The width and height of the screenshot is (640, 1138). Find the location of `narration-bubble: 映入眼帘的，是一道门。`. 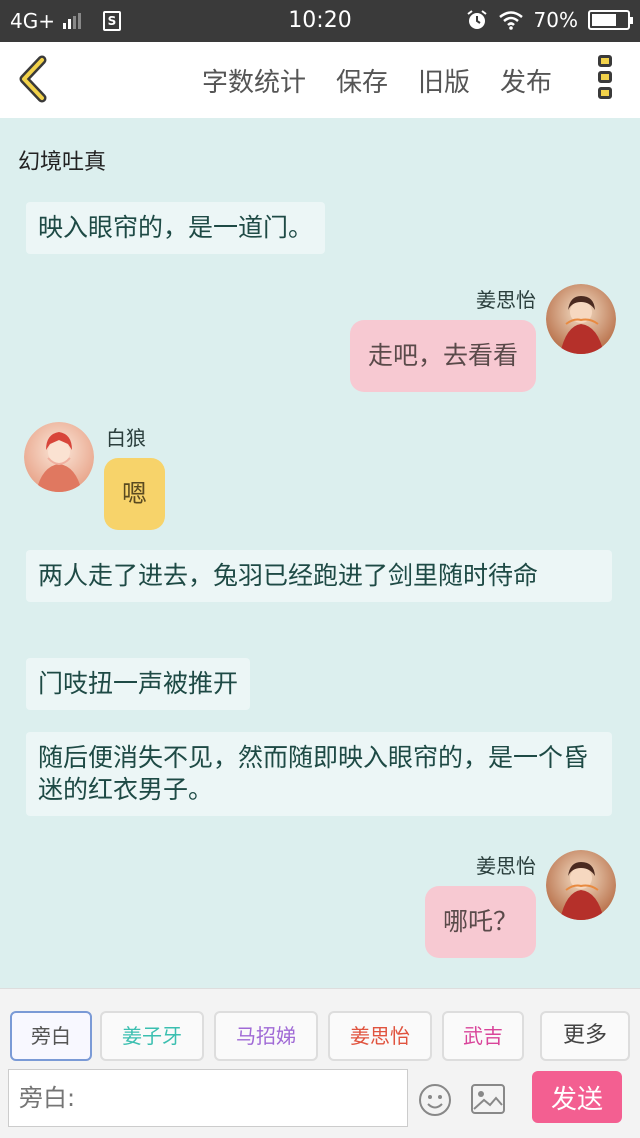

narration-bubble: 映入眼帘的，是一道门。 is located at coordinates (176, 228).